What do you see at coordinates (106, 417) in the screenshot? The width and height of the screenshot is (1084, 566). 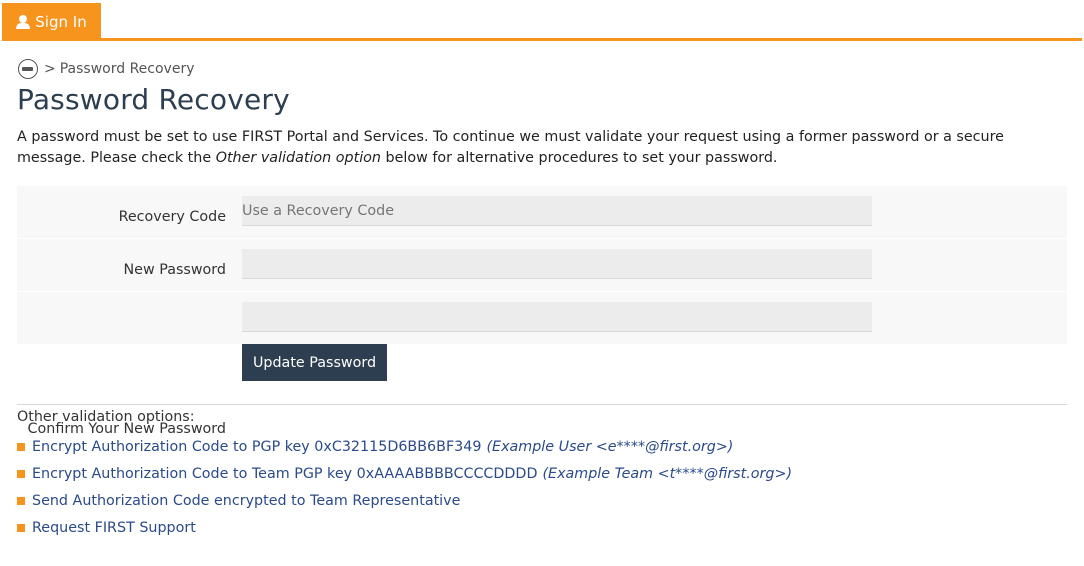 I see `other-options-title: Other validation options:` at bounding box center [106, 417].